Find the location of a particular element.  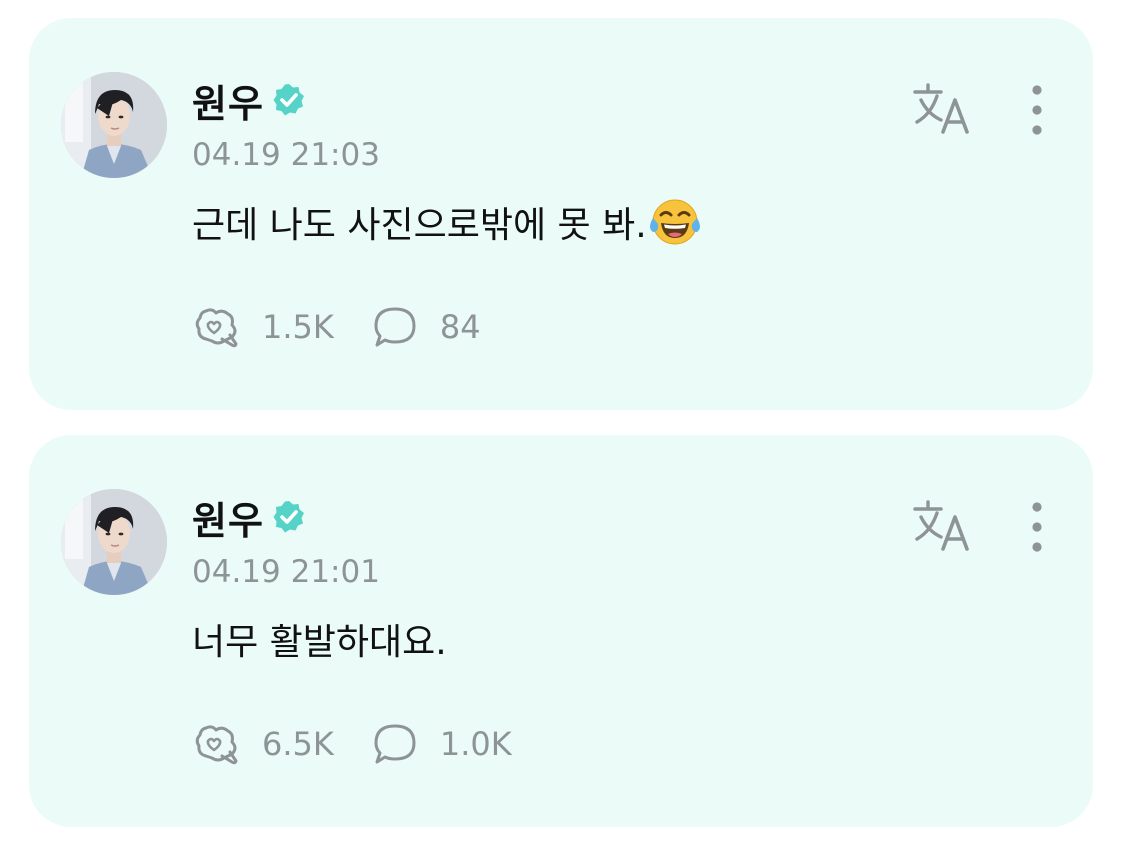

face-with-tears-of-joy-icon is located at coordinates (675, 222).